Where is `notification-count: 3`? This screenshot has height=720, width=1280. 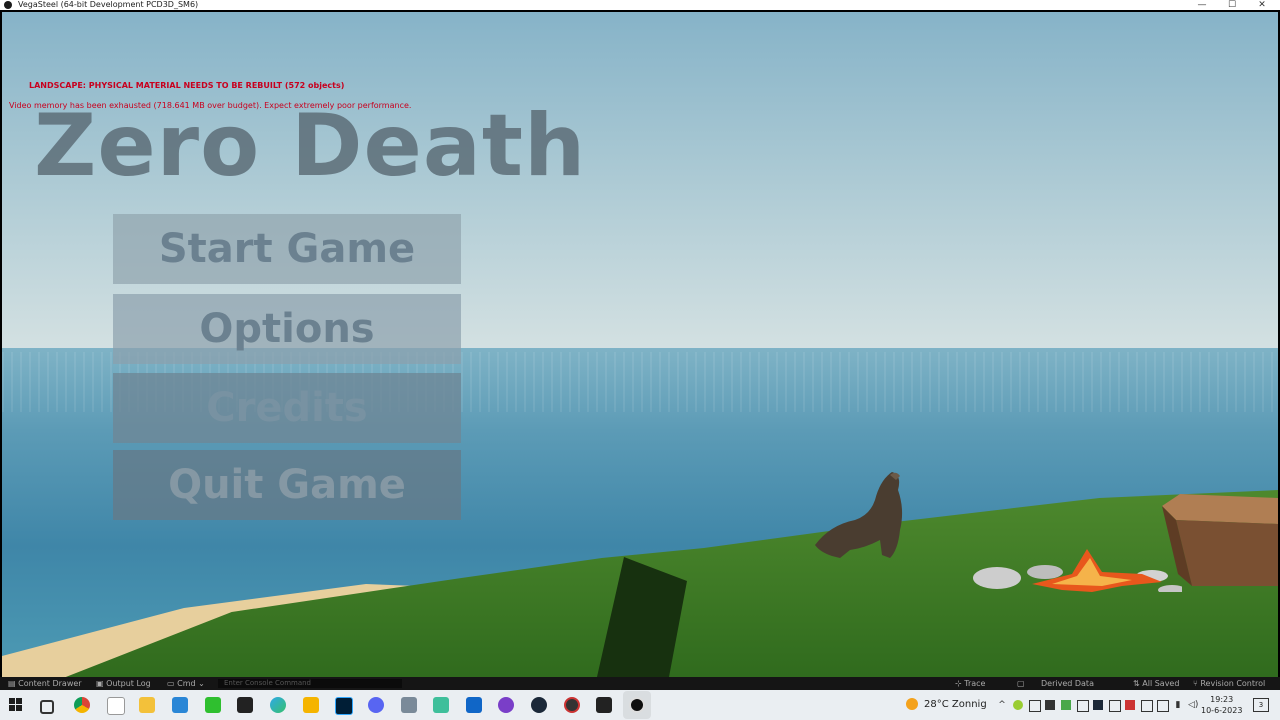 notification-count: 3 is located at coordinates (1261, 705).